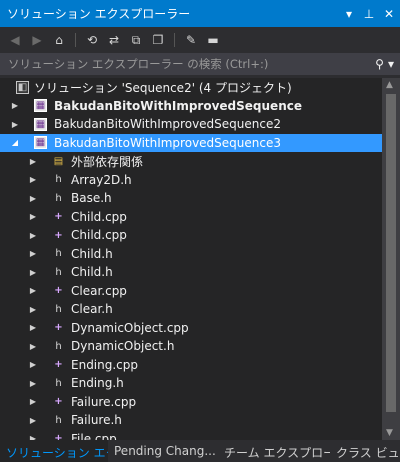 The width and height of the screenshot is (400, 462). What do you see at coordinates (174, 40) in the screenshot?
I see `toolbar-separator` at bounding box center [174, 40].